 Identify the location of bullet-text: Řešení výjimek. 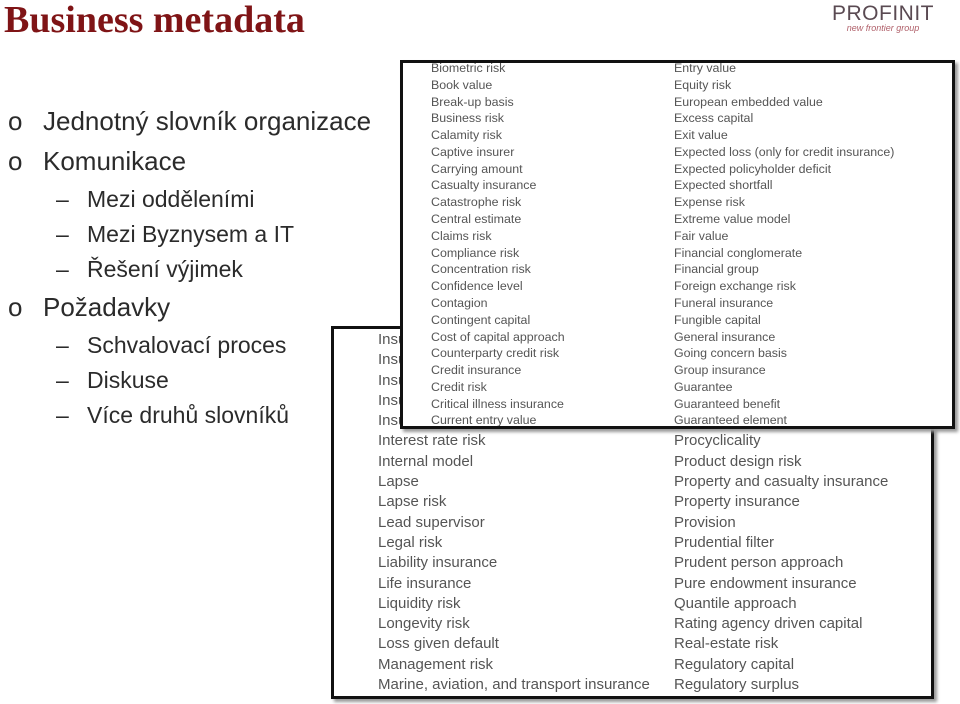
(165, 269).